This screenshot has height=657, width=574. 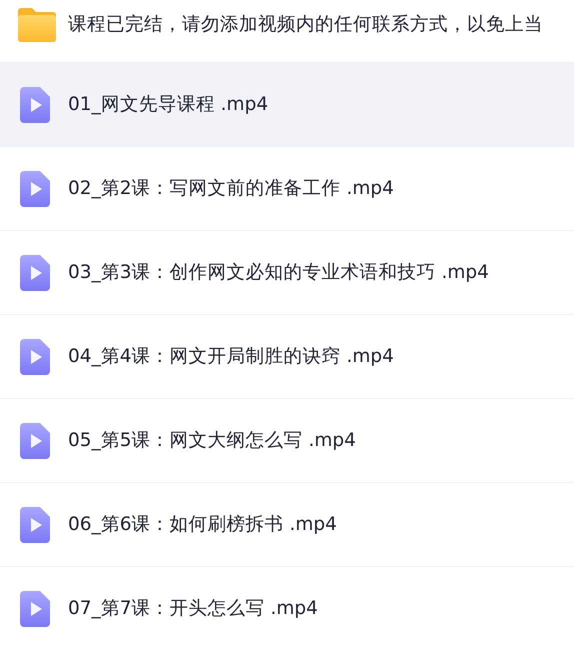 I want to click on file-name: 01_网文先导课程 .mp4, so click(x=168, y=104).